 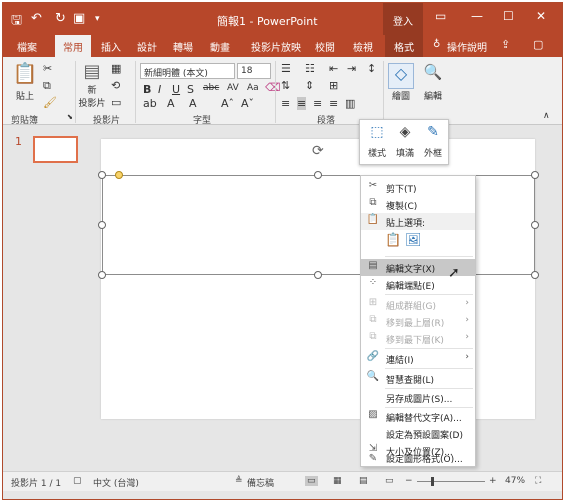 What do you see at coordinates (351, 68) in the screenshot?
I see `increase-indent-icon: ⇥` at bounding box center [351, 68].